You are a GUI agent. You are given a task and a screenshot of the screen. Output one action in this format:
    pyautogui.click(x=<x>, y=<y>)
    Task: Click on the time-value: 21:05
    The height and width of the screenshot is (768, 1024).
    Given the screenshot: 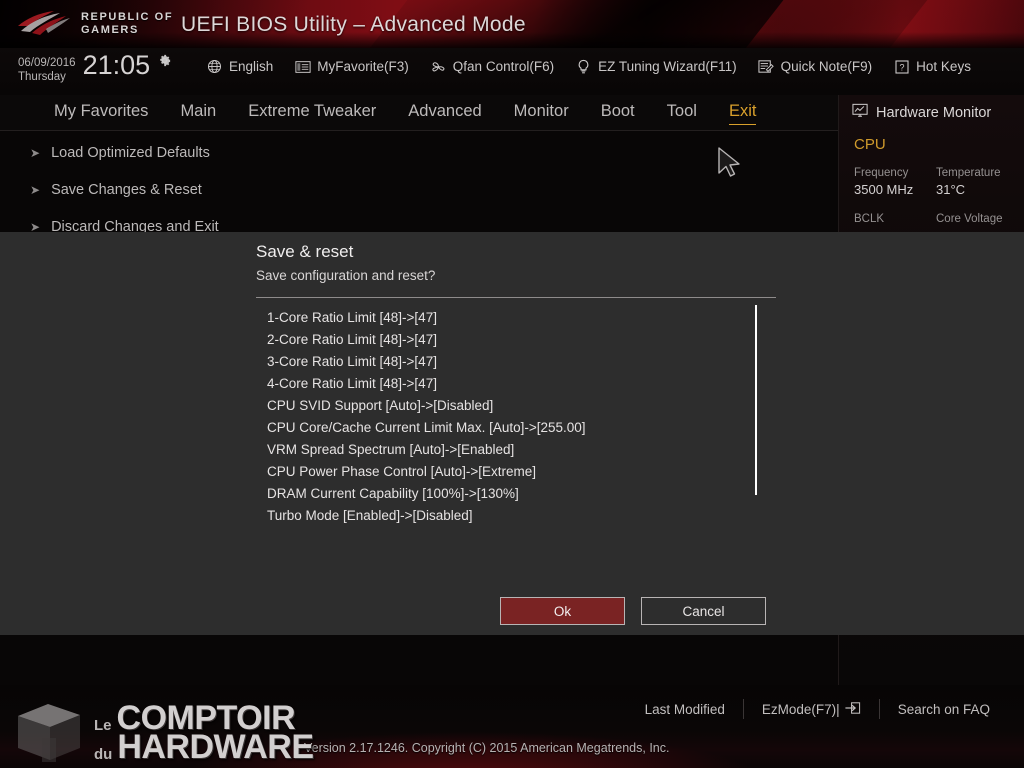 What is the action you would take?
    pyautogui.click(x=116, y=65)
    